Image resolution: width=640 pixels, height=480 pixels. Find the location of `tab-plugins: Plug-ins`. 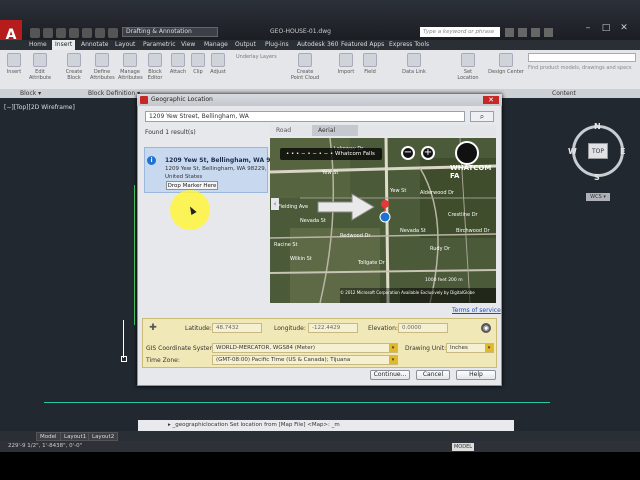

tab-plugins: Plug-ins is located at coordinates (277, 45).